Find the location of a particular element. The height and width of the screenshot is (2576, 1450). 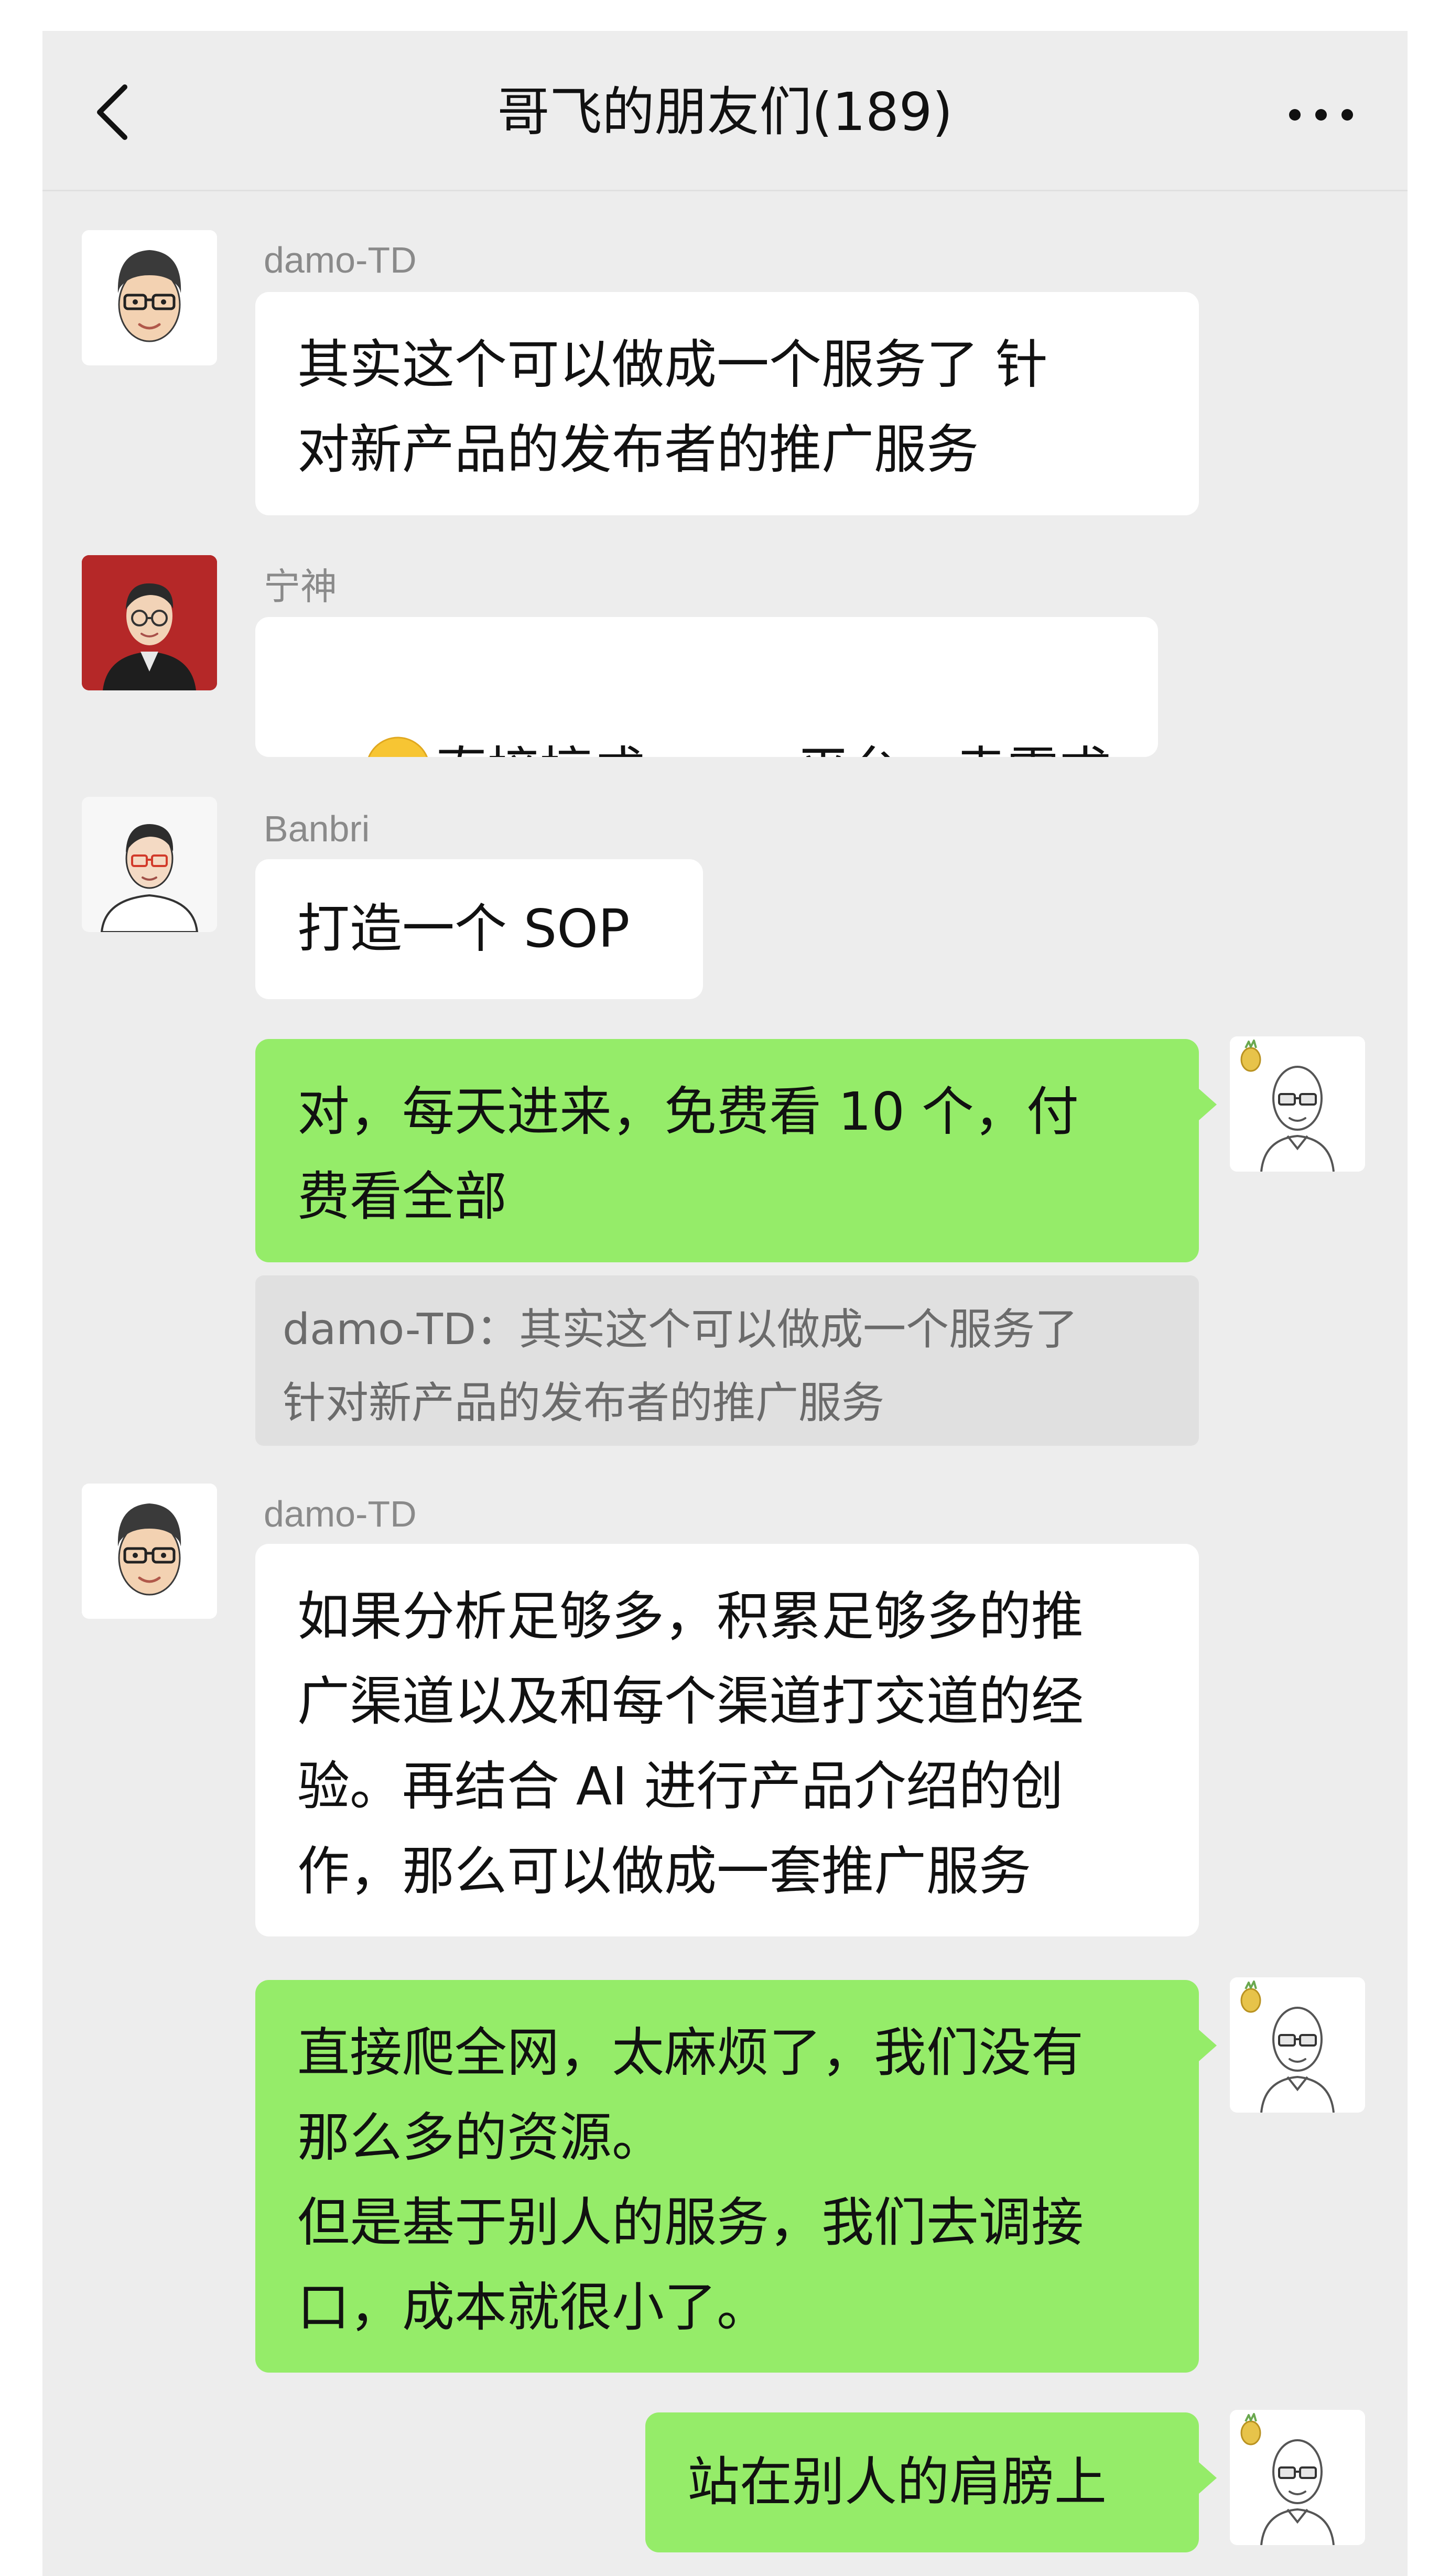

chat-header: 哥飞的朋友们(189) is located at coordinates (725, 111).